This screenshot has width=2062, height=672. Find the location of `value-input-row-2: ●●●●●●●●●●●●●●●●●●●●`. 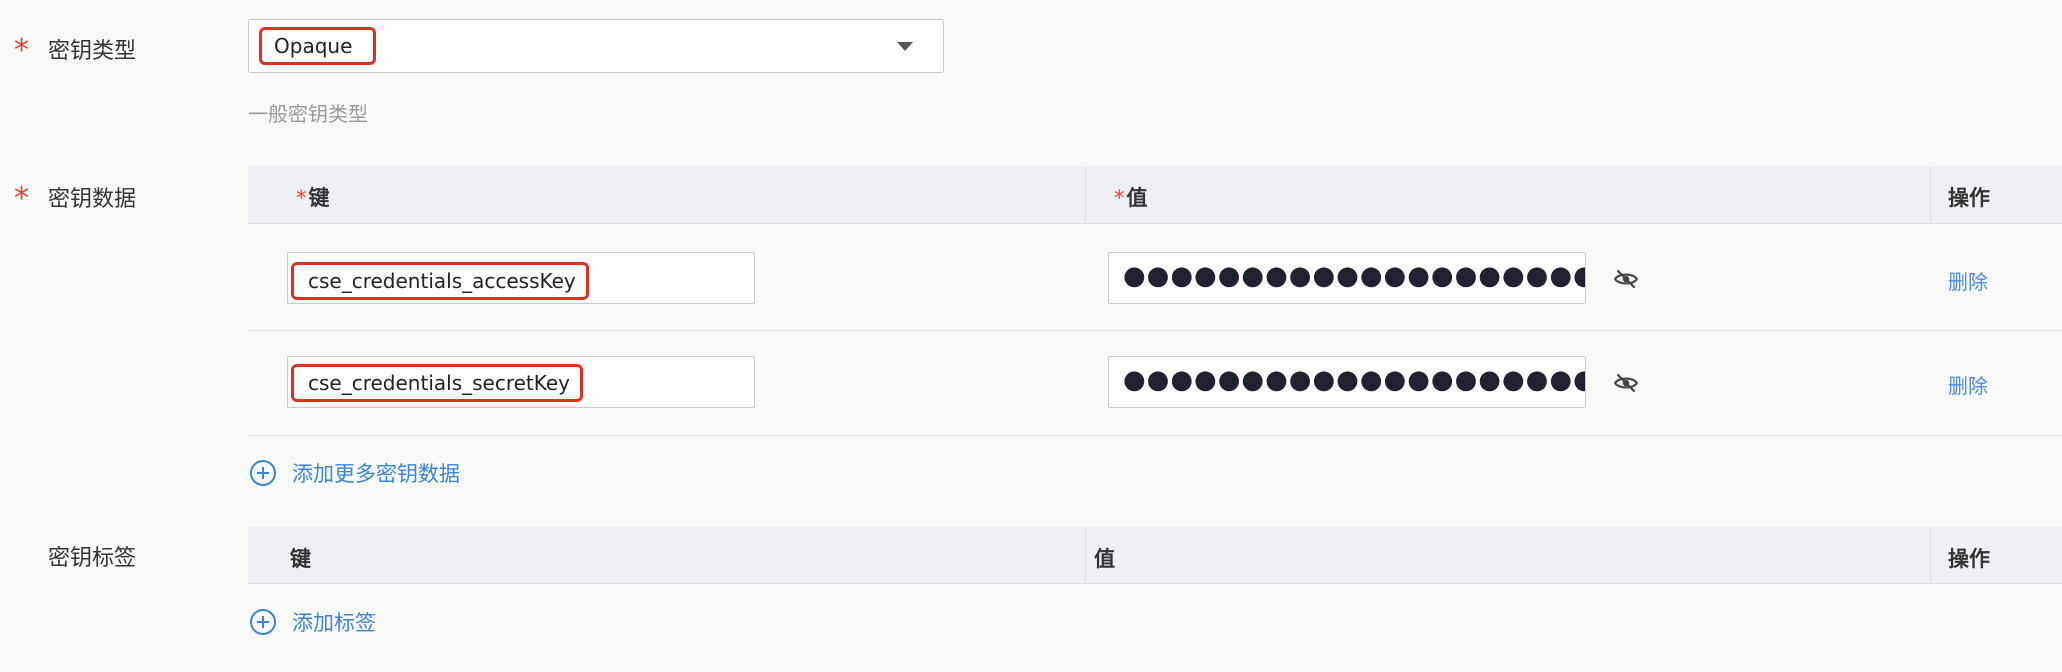

value-input-row-2: ●●●●●●●●●●●●●●●●●●●● is located at coordinates (1347, 382).